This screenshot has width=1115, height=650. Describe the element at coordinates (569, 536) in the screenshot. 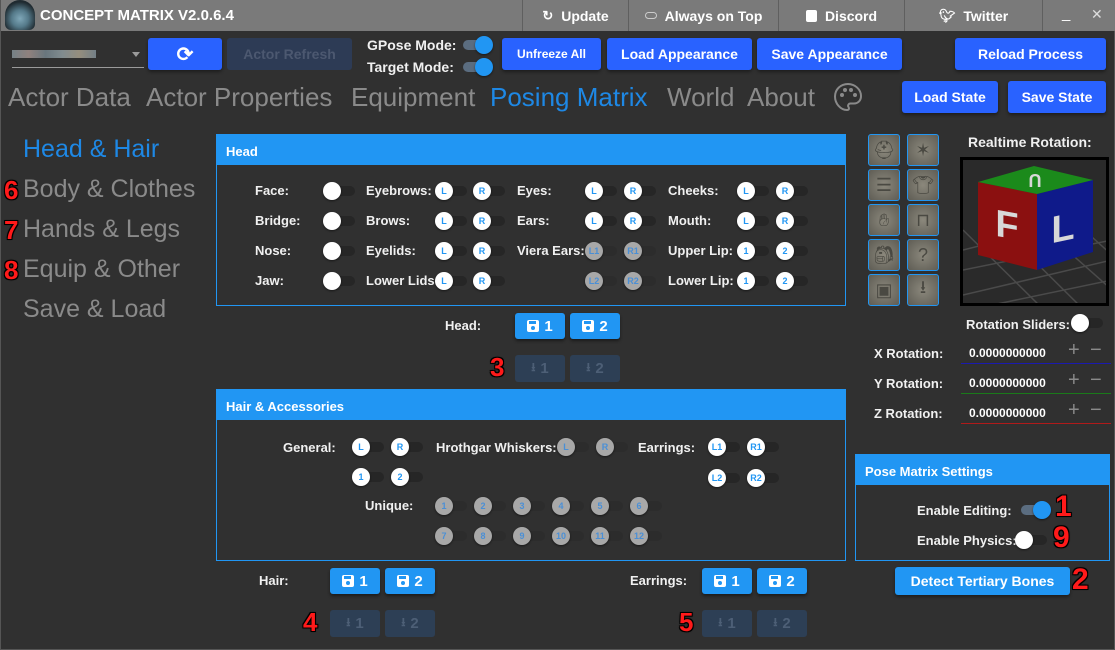

I see `unique-10-toggle: 10` at that location.